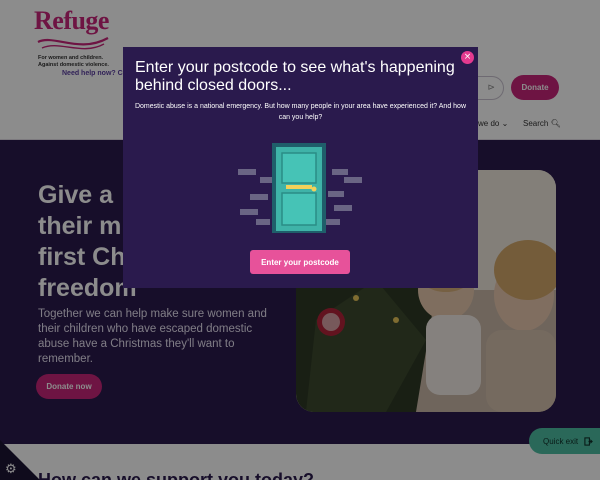 Image resolution: width=600 pixels, height=480 pixels. What do you see at coordinates (300, 262) in the screenshot?
I see `enter-postcode-button: Enter your postcode` at bounding box center [300, 262].